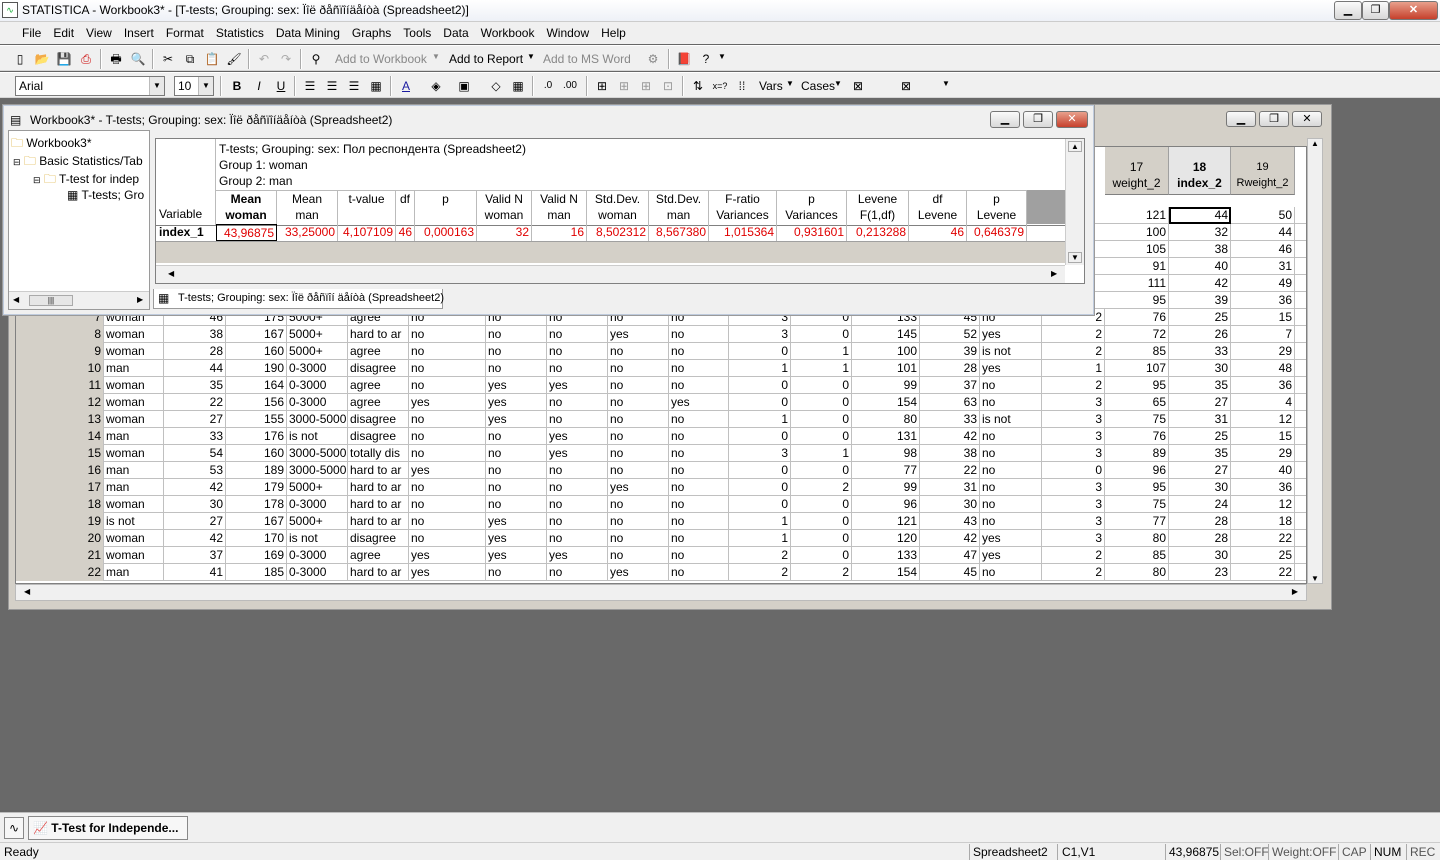 The image size is (1440, 860). Describe the element at coordinates (60, 572) in the screenshot. I see `row-header: 22` at that location.